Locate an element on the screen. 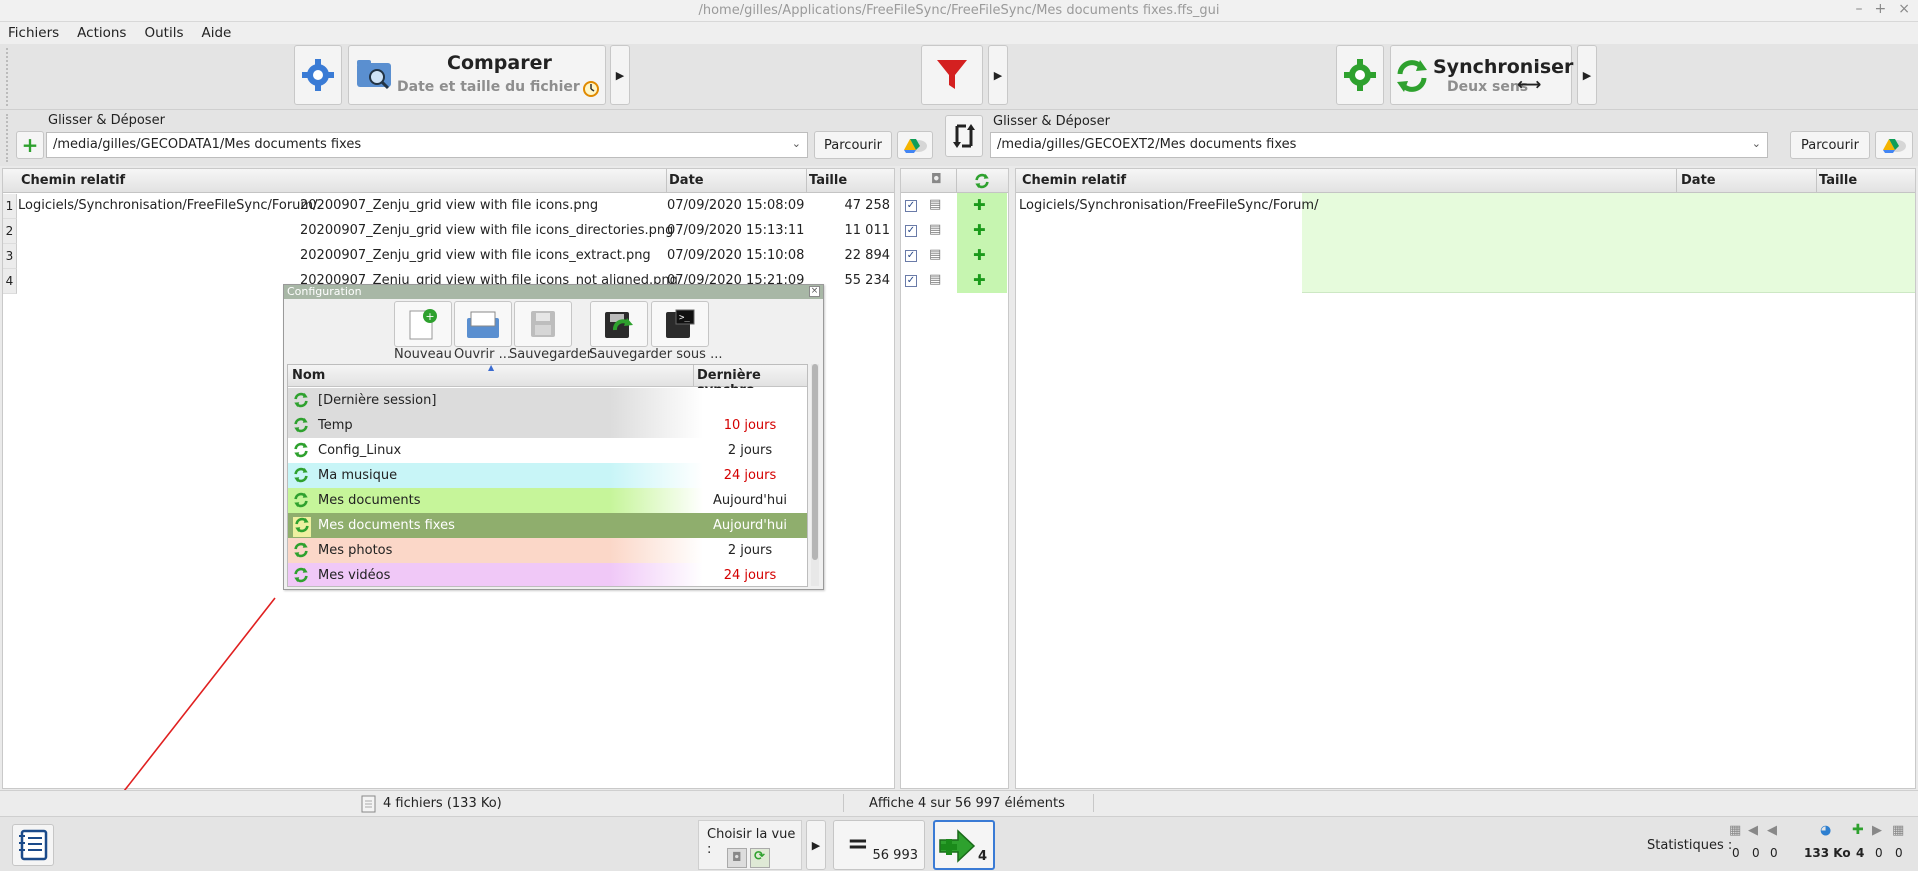 This screenshot has width=1918, height=871. update-left-icon: ◀ is located at coordinates (1753, 830).